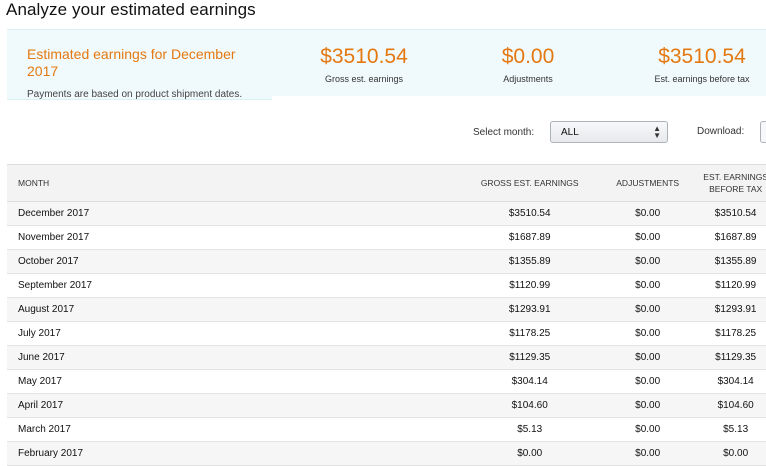  I want to click on table-row: March 2017 $5.13 $0.00 $5.13, so click(386, 429).